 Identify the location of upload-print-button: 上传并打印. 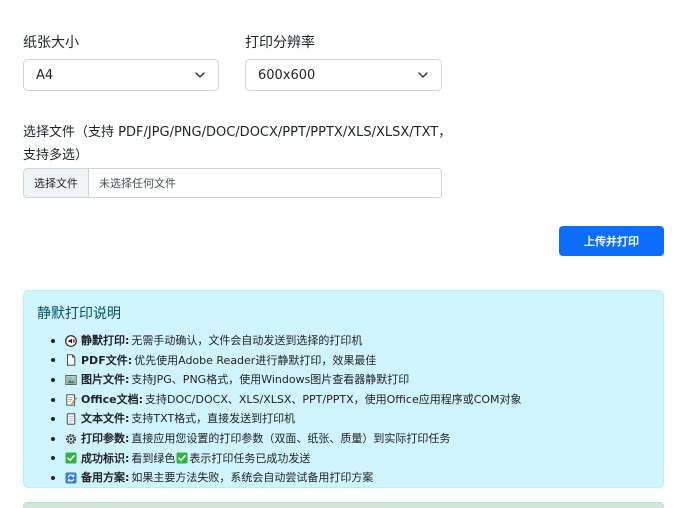
(611, 241).